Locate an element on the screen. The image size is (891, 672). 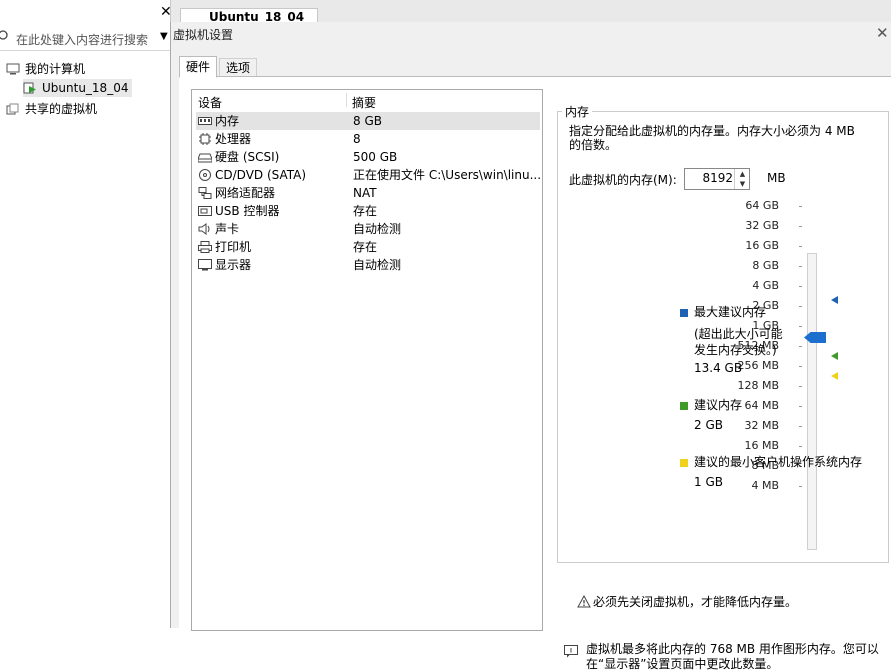
info-line-2: 在“显示器”设置页面中更改此数量。 is located at coordinates (682, 664).